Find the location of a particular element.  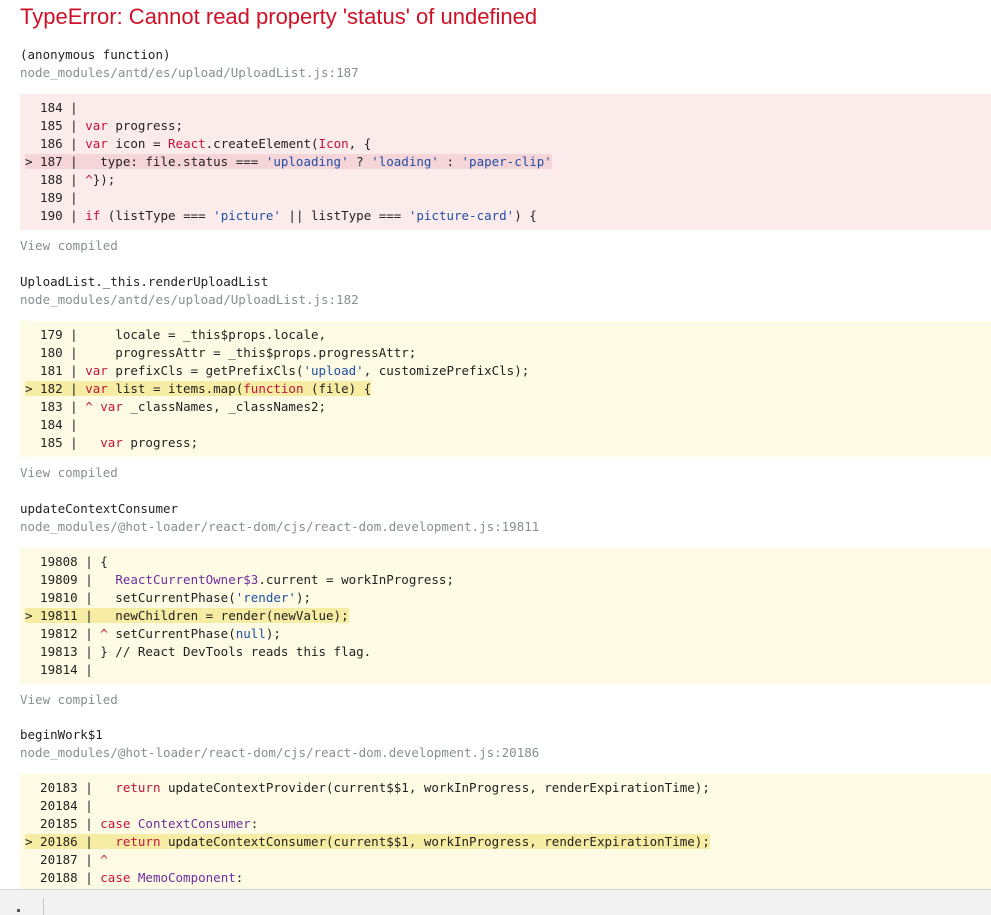

code-token: , customizePrefixCls); is located at coordinates (446, 370).